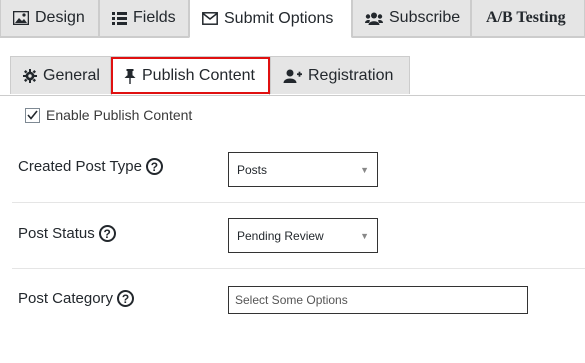 Image resolution: width=585 pixels, height=363 pixels. What do you see at coordinates (119, 115) in the screenshot?
I see `enable-publish-content-label: Enable Publish Content` at bounding box center [119, 115].